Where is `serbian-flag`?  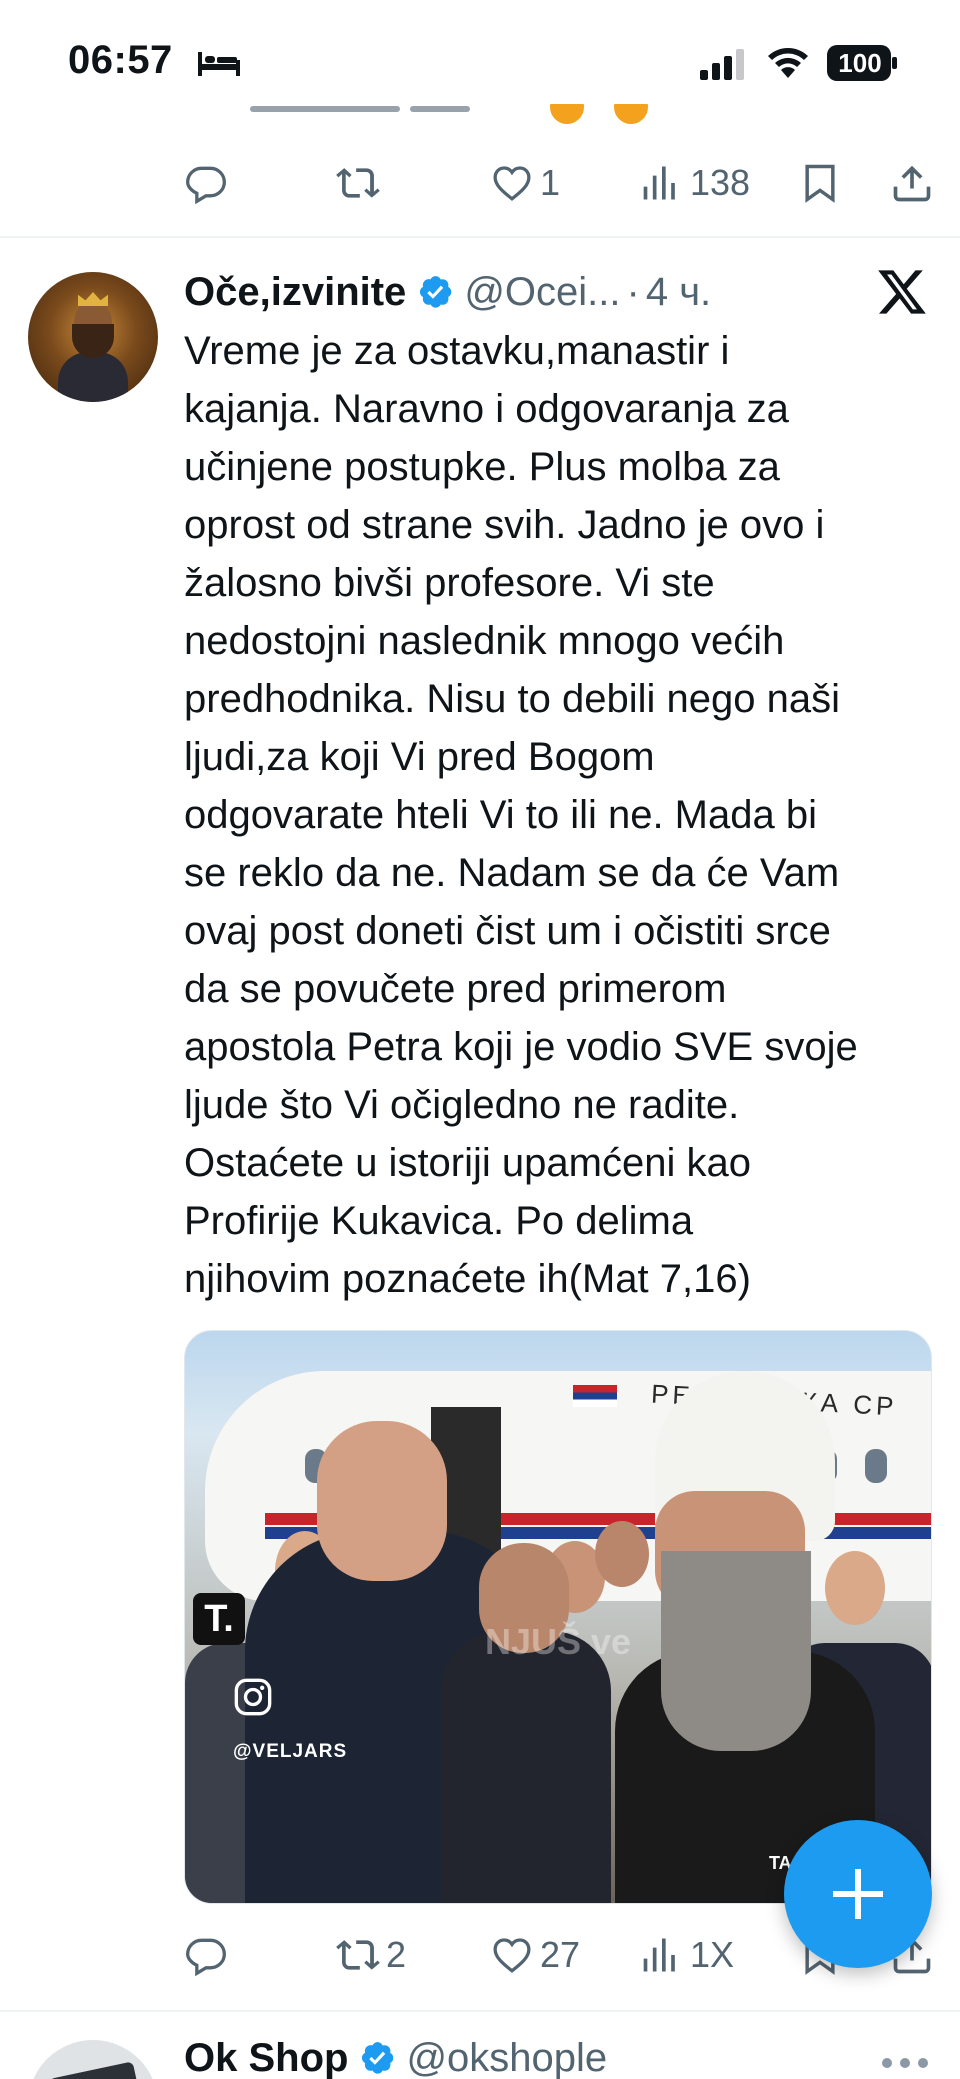 serbian-flag is located at coordinates (595, 1396).